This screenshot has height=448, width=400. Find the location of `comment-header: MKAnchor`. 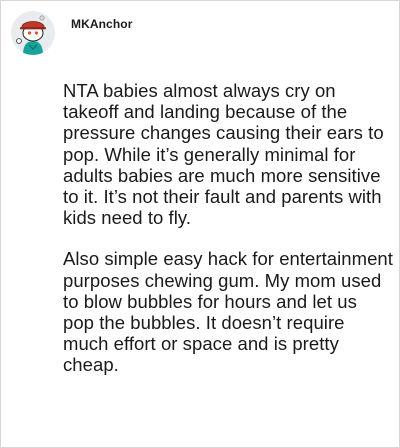

comment-header: MKAnchor is located at coordinates (71, 33).